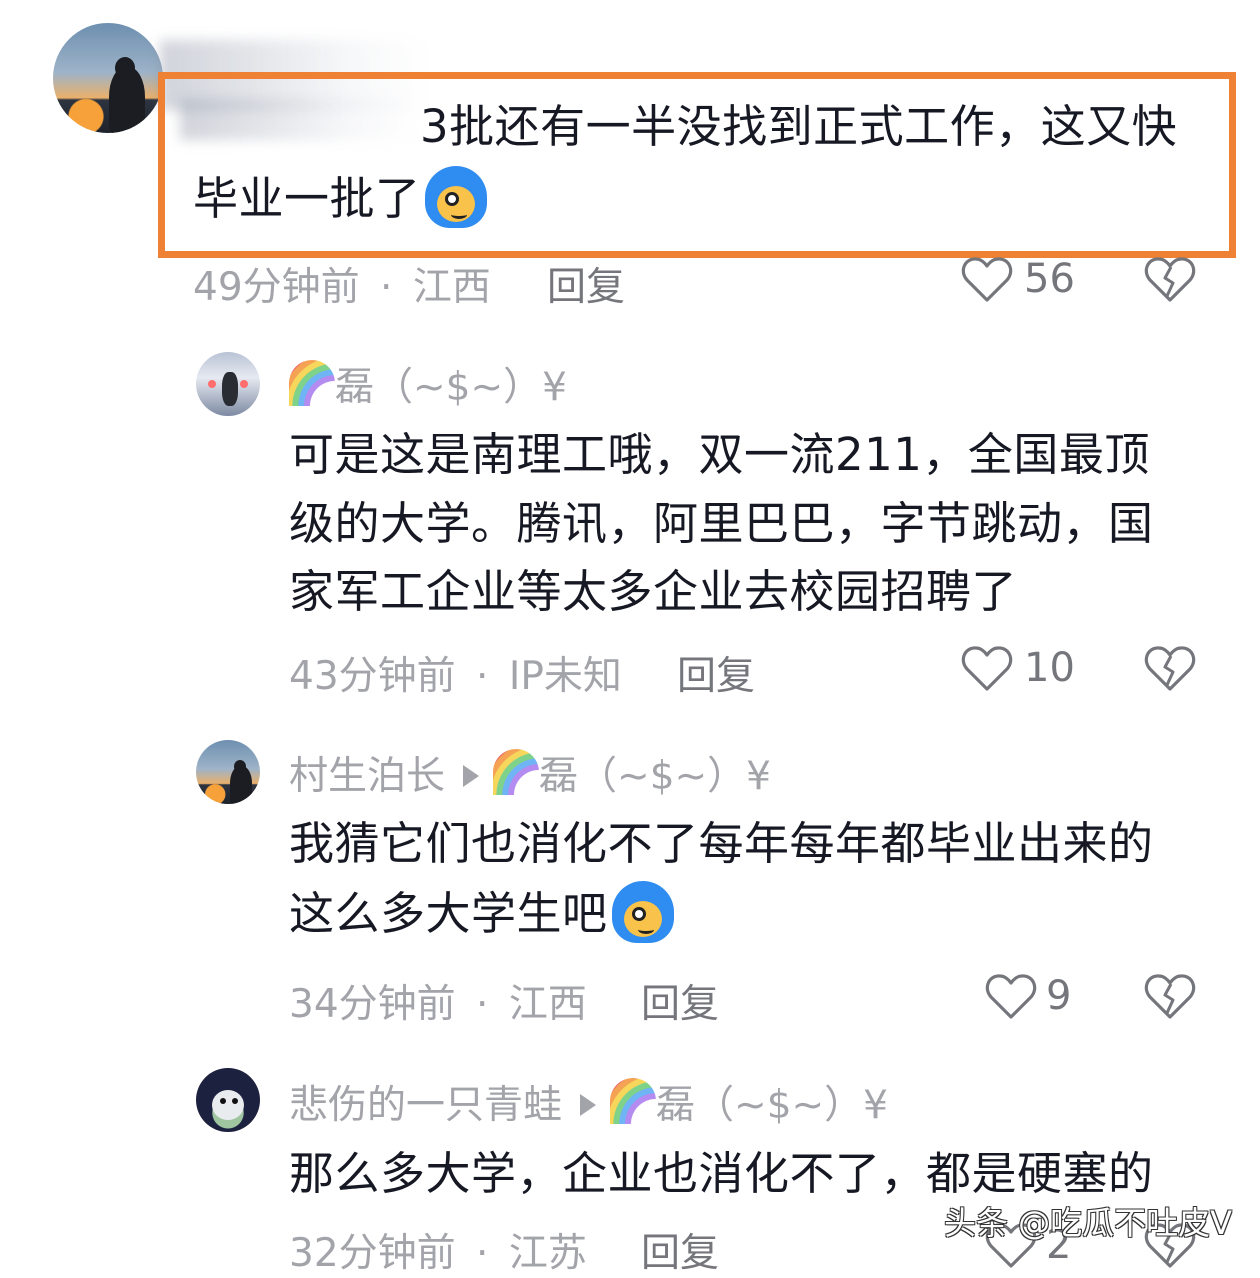  What do you see at coordinates (276, 287) in the screenshot?
I see `comment-time: 49分钟前` at bounding box center [276, 287].